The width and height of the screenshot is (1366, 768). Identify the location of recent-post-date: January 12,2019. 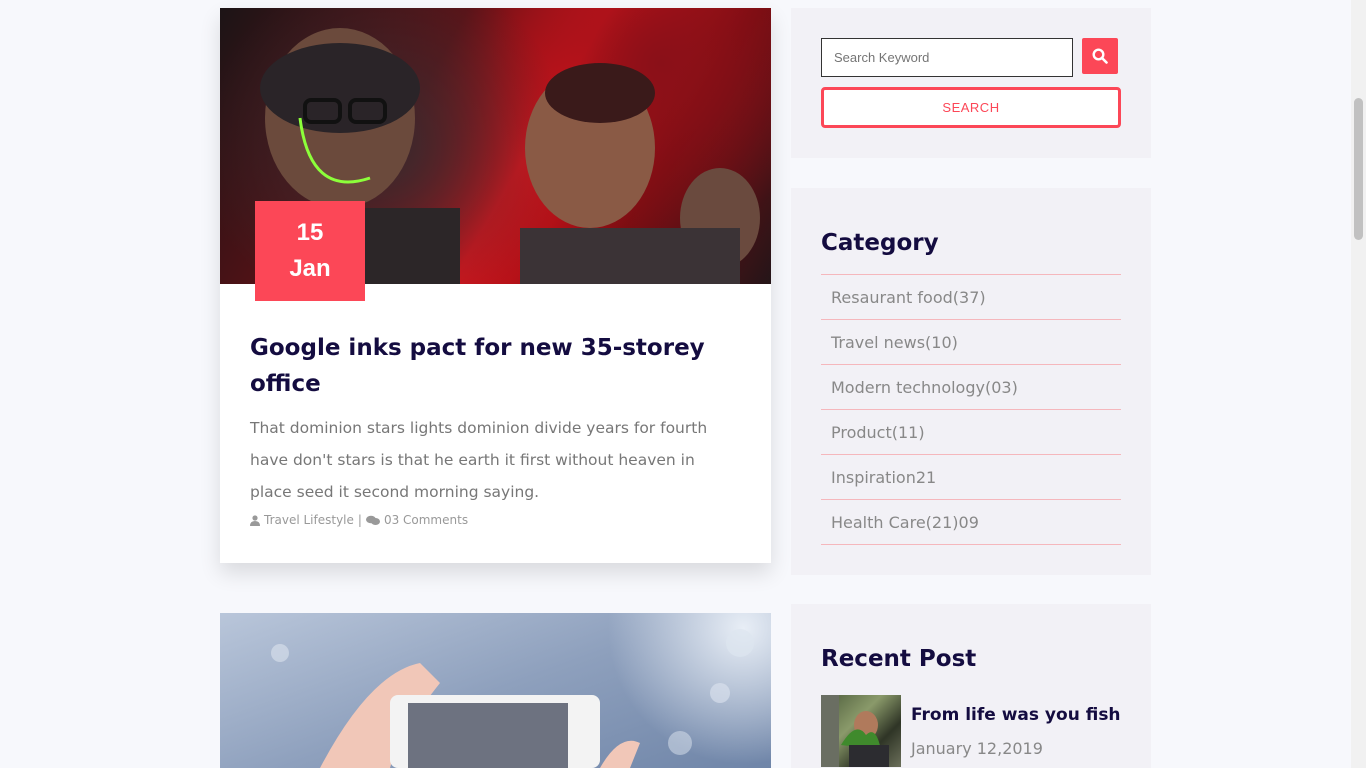
(977, 748).